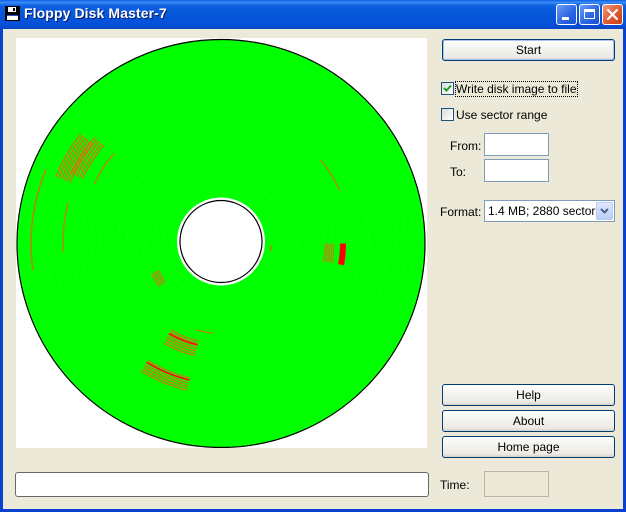 The height and width of the screenshot is (512, 626). Describe the element at coordinates (222, 484) in the screenshot. I see `status-bar` at that location.